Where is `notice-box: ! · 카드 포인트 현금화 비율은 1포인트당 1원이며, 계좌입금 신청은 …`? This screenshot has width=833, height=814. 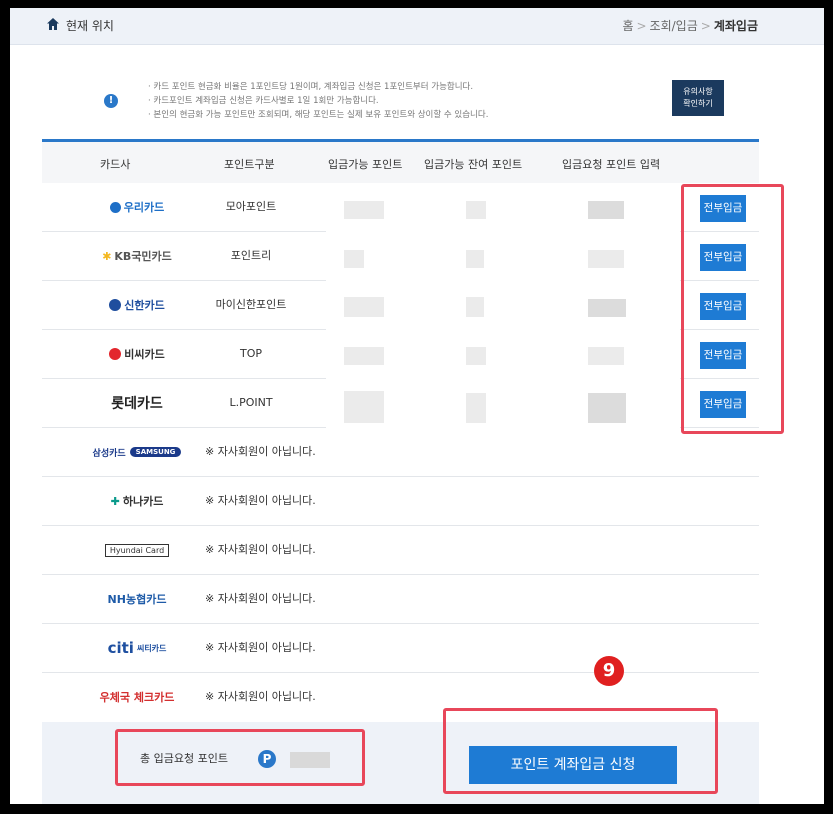
notice-box: ! · 카드 포인트 현금화 비율은 1포인트당 1원이며, 계좌입금 신청은 … is located at coordinates (400, 103).